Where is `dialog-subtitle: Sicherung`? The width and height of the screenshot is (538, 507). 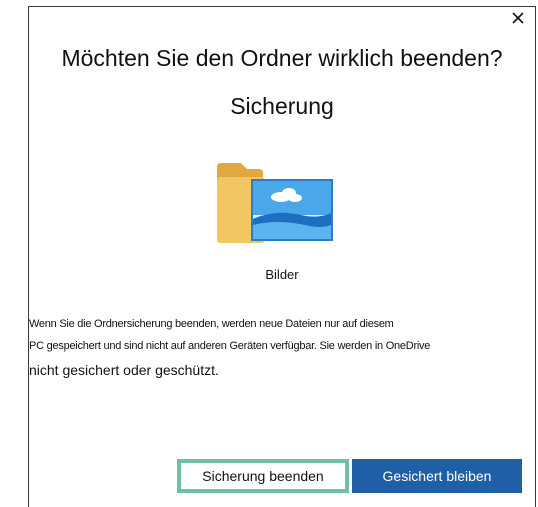 dialog-subtitle: Sicherung is located at coordinates (282, 106).